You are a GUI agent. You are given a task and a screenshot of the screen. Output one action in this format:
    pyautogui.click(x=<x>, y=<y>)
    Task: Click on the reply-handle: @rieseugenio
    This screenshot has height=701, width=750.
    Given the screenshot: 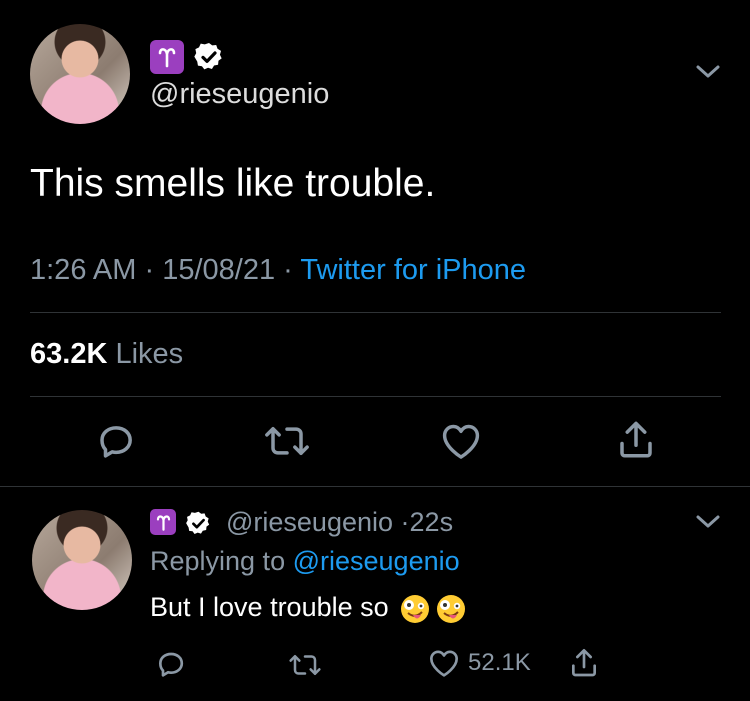 What is the action you would take?
    pyautogui.click(x=309, y=522)
    